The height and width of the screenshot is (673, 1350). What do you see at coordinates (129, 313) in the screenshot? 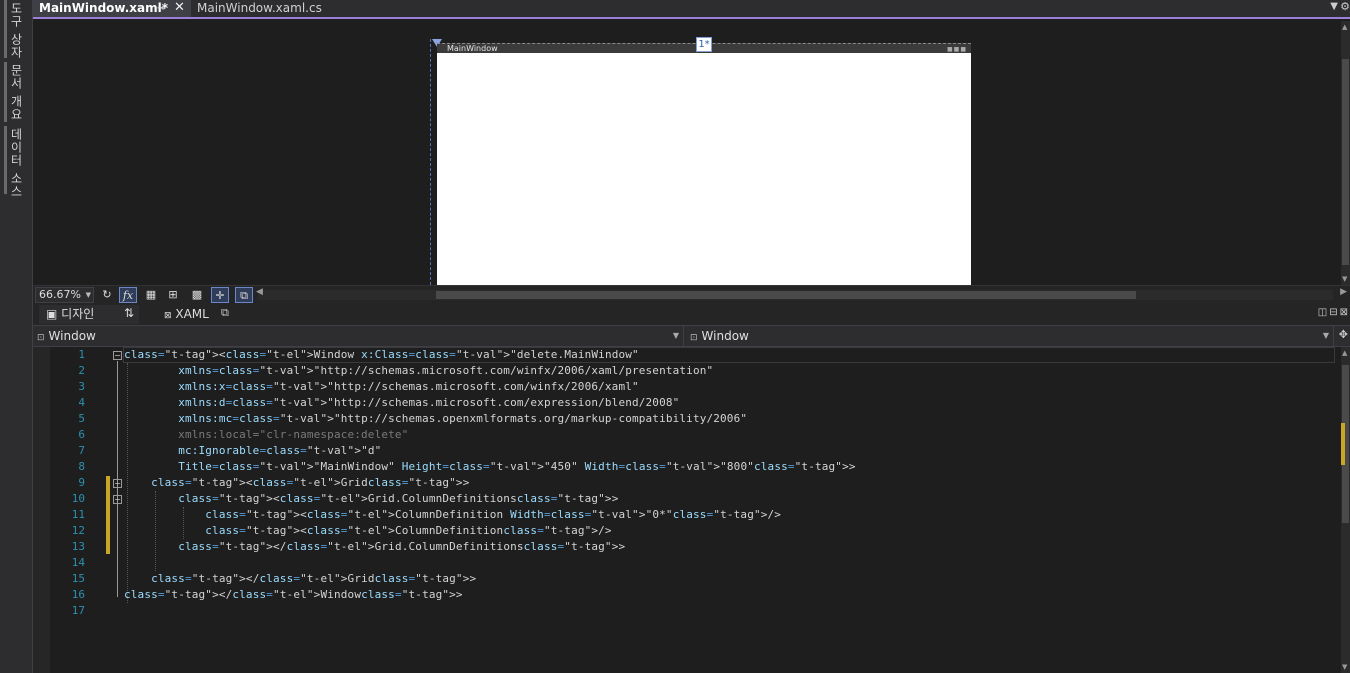
I see `swap-panes-icon: ⇅` at bounding box center [129, 313].